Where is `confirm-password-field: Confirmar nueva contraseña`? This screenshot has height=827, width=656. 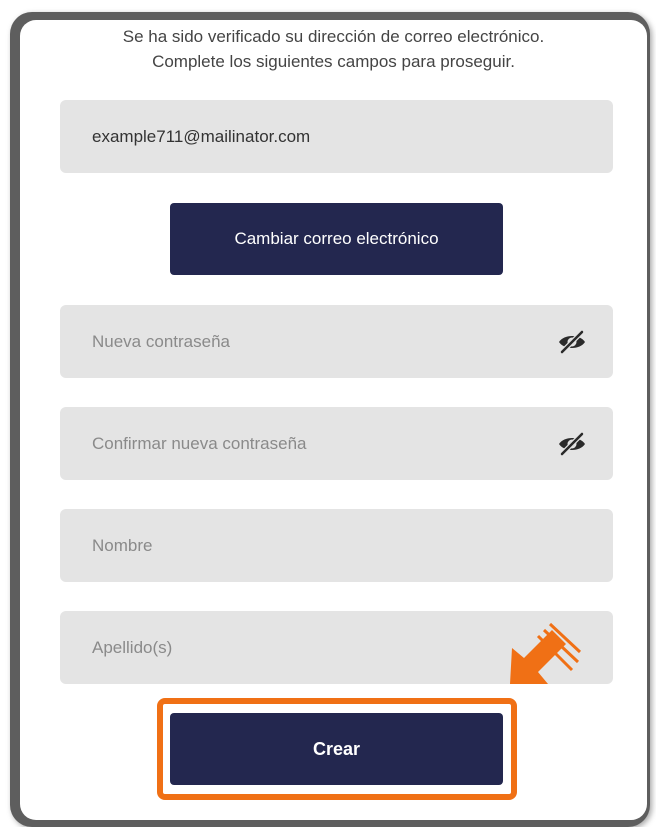
confirm-password-field: Confirmar nueva contraseña is located at coordinates (336, 443).